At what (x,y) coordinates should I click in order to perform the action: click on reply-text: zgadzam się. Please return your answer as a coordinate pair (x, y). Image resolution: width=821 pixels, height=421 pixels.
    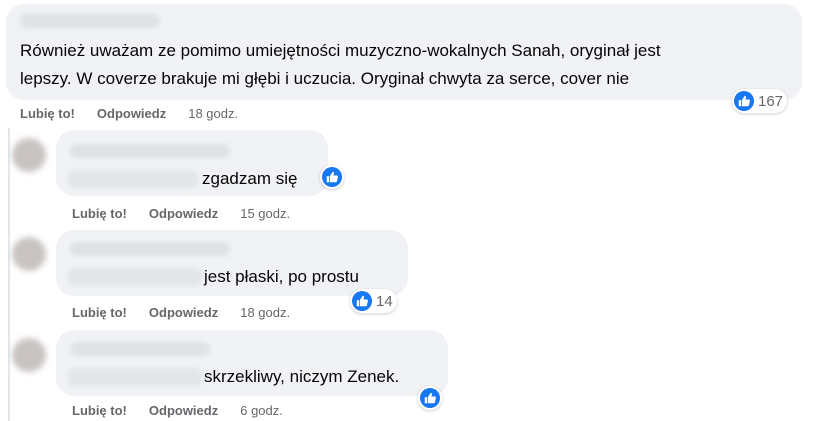
    Looking at the image, I should click on (250, 178).